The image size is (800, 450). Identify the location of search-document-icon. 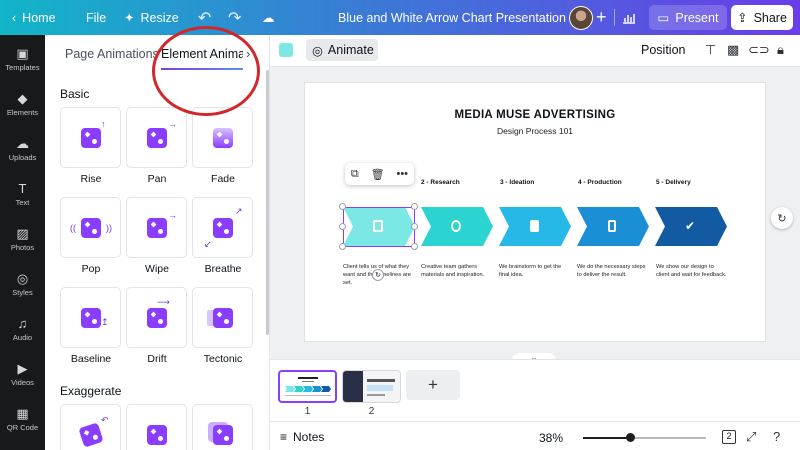
(456, 226).